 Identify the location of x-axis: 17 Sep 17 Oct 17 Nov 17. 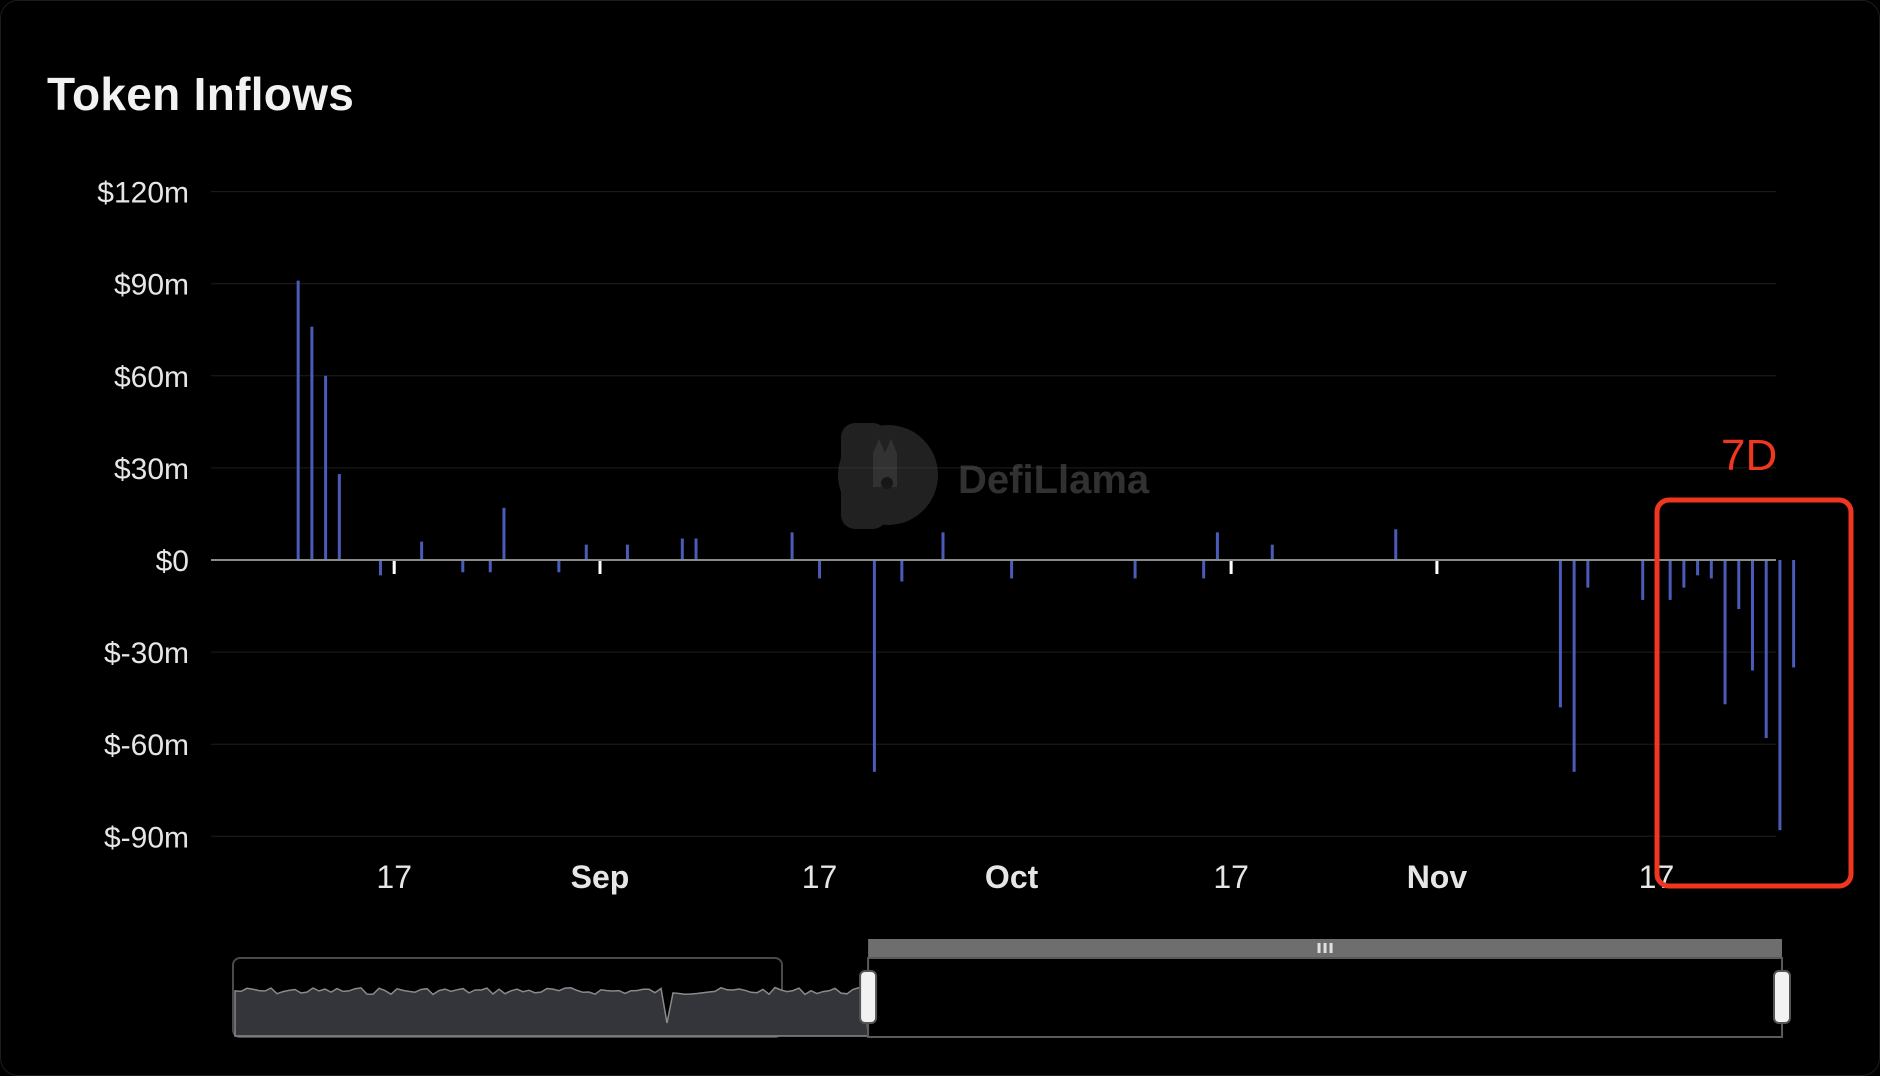
(1025, 877).